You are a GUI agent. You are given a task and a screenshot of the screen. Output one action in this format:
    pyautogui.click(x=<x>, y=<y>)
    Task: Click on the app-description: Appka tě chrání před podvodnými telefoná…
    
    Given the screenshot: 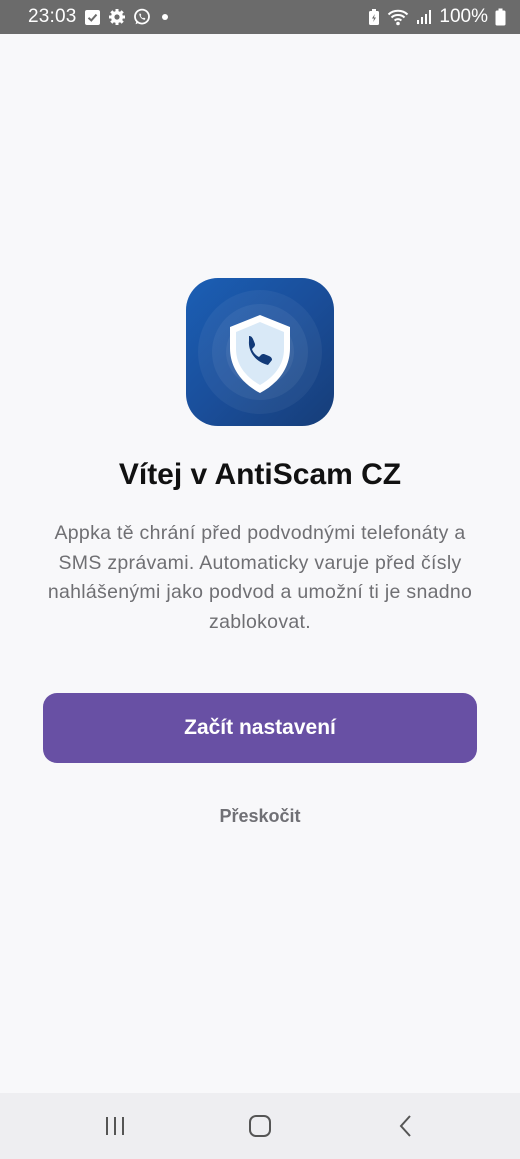 What is the action you would take?
    pyautogui.click(x=260, y=577)
    